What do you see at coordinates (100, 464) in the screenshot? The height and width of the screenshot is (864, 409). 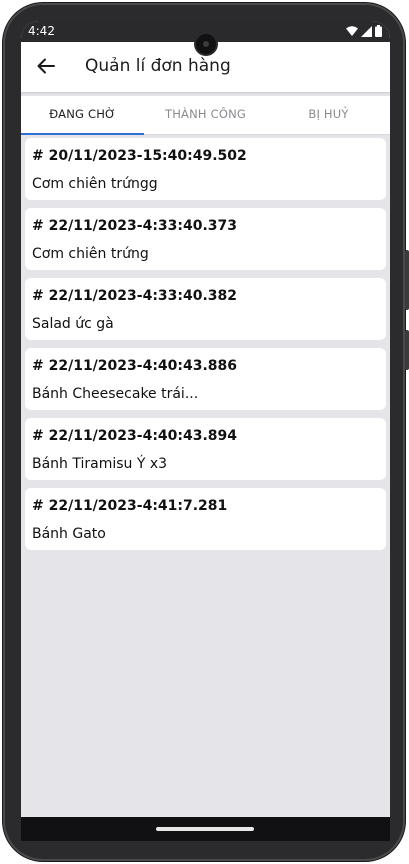 I see `order-item-name: Bánh Tiramisu Ý x3` at bounding box center [100, 464].